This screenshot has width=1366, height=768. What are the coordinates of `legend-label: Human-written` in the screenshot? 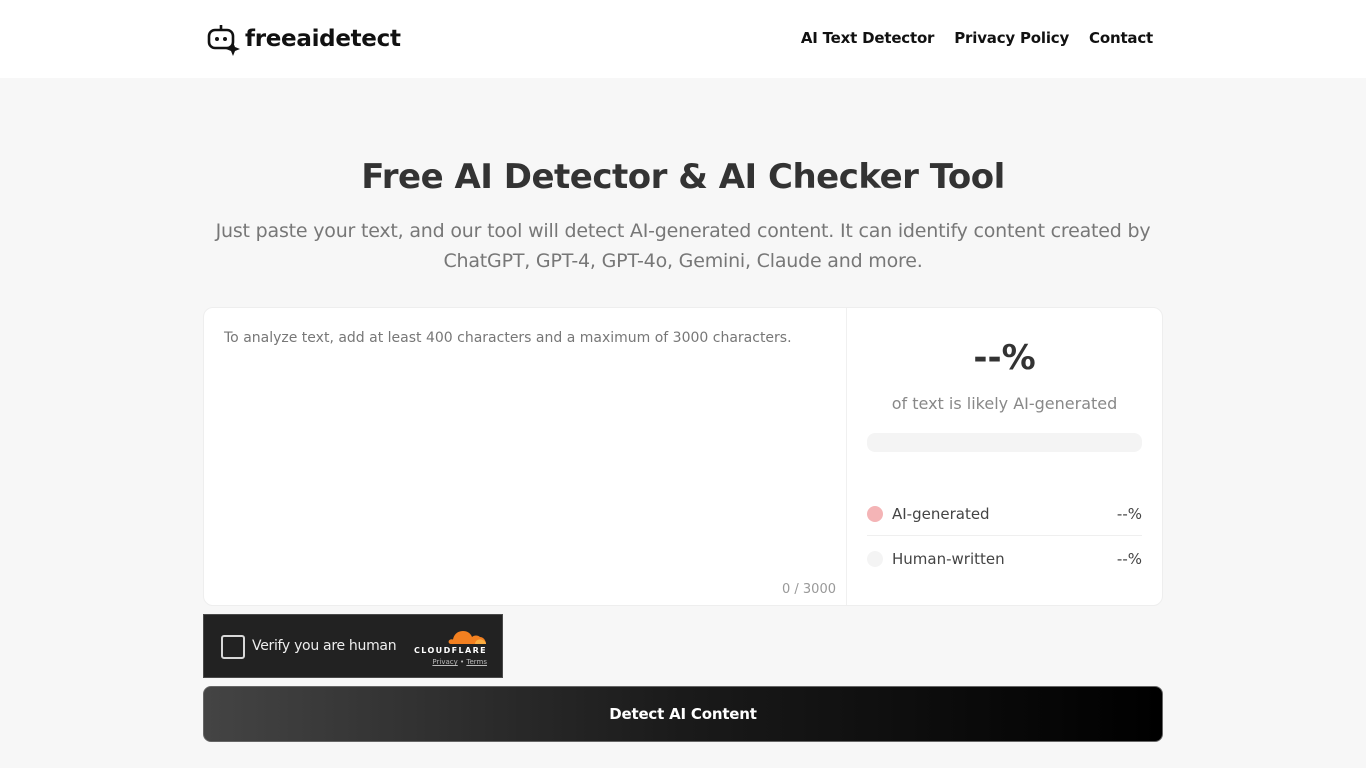 It's located at (948, 559).